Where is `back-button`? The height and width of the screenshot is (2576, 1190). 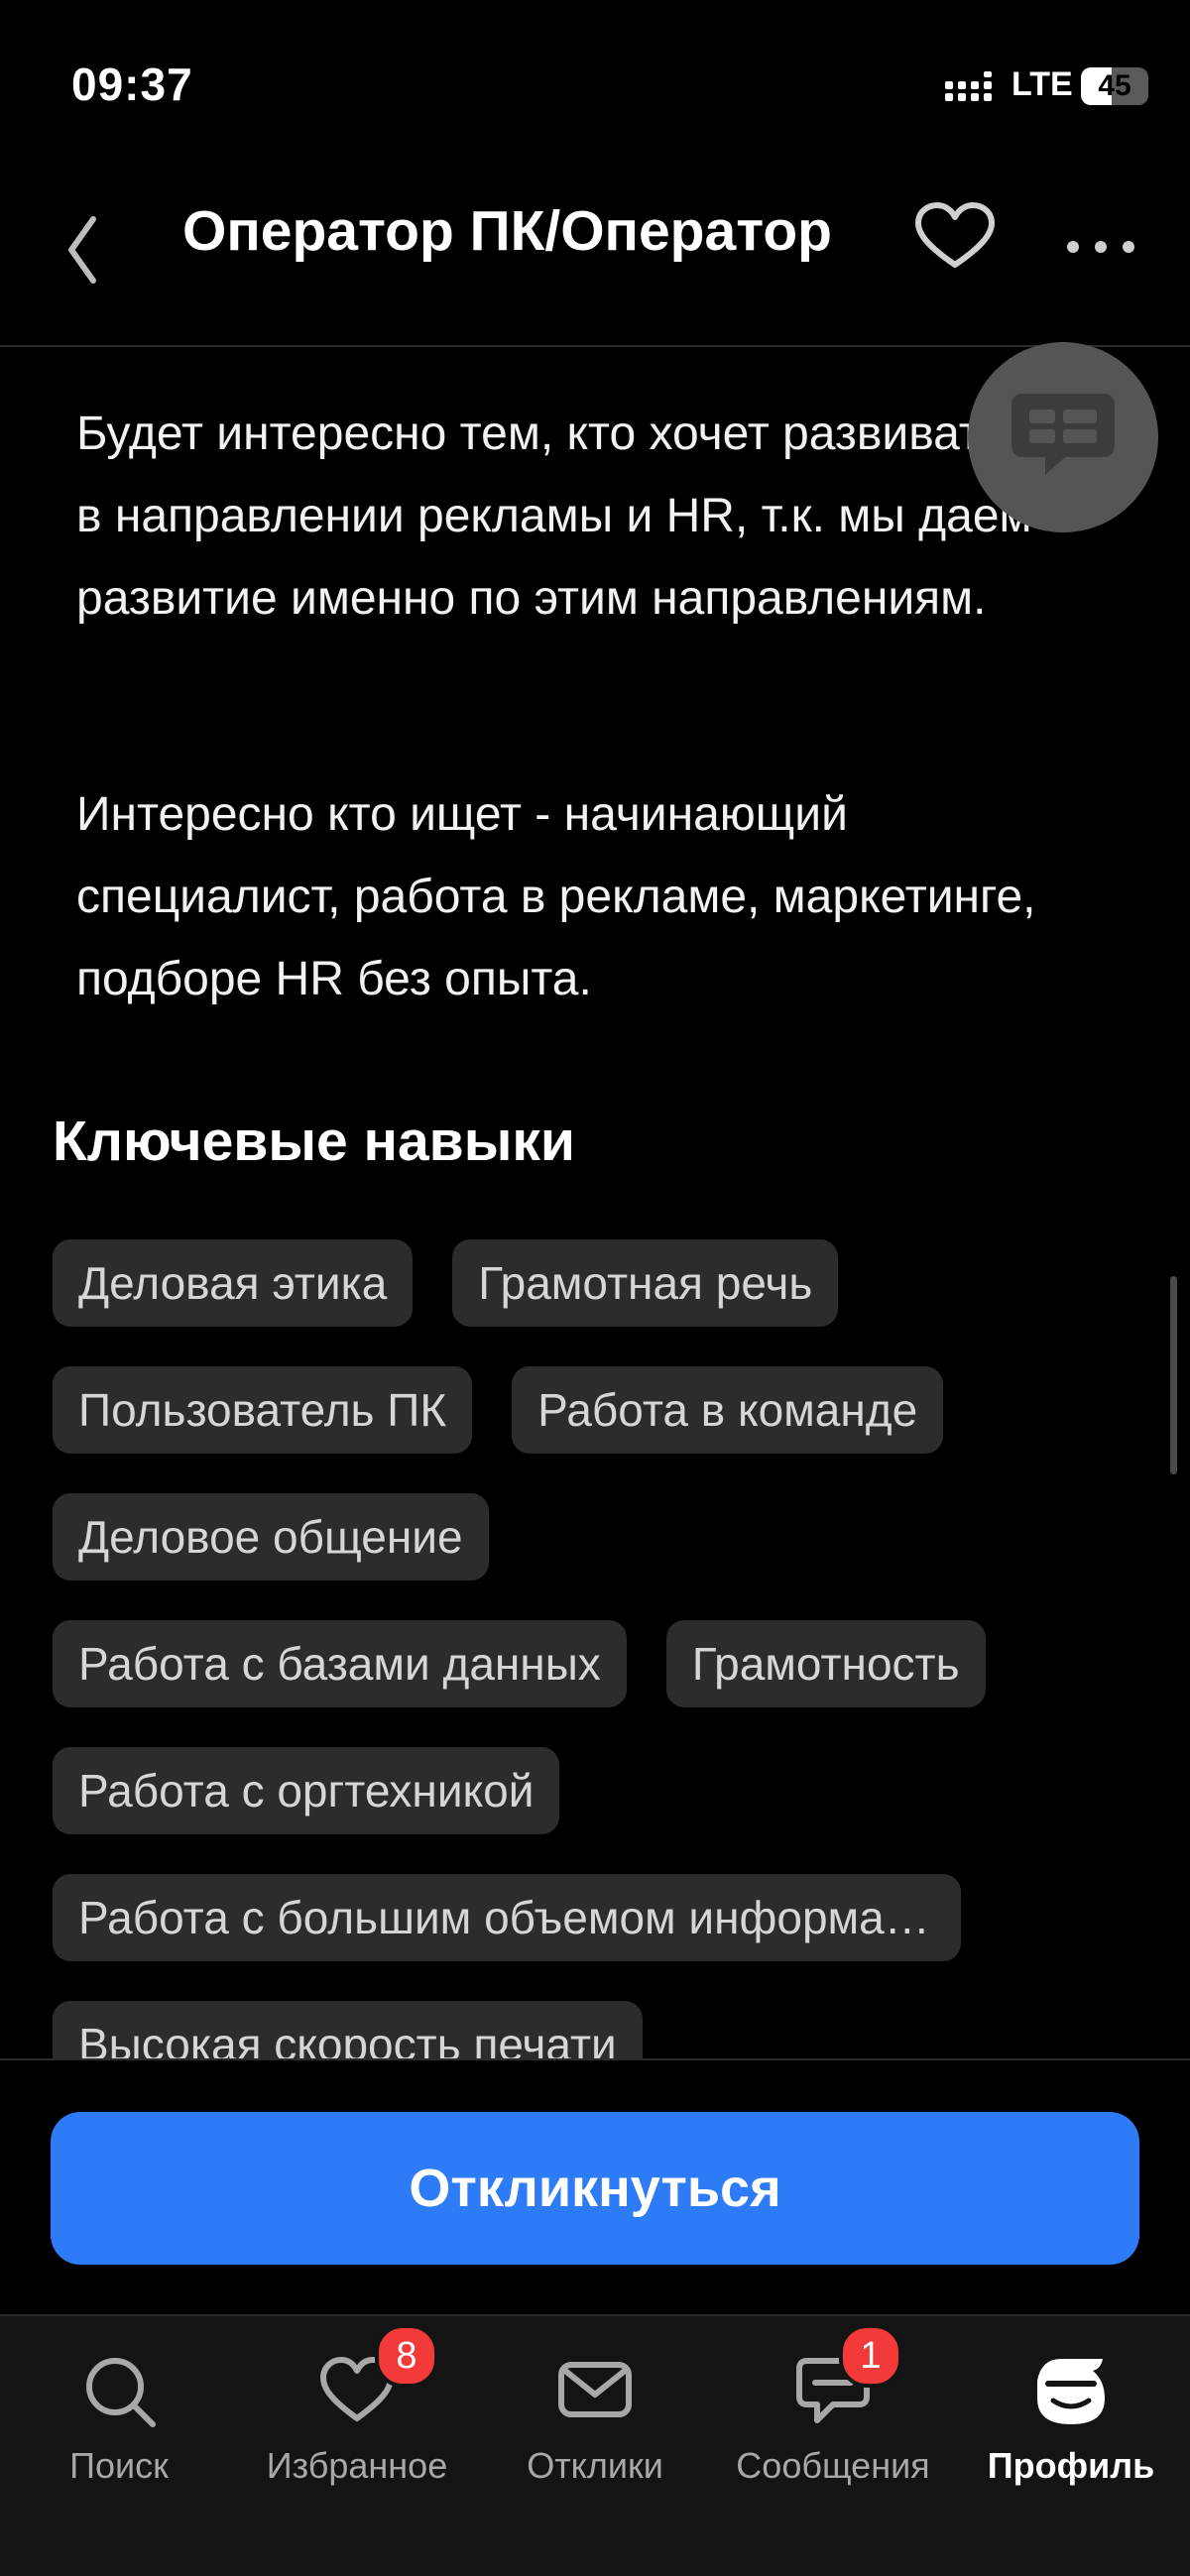
back-button is located at coordinates (86, 240).